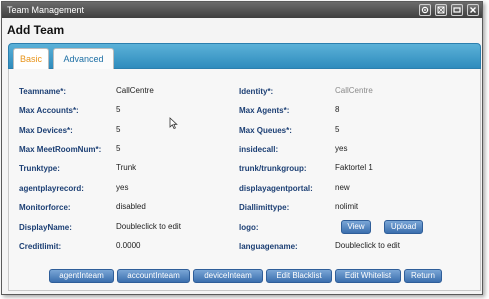 This screenshot has height=299, width=489. I want to click on close-icon, so click(473, 10).